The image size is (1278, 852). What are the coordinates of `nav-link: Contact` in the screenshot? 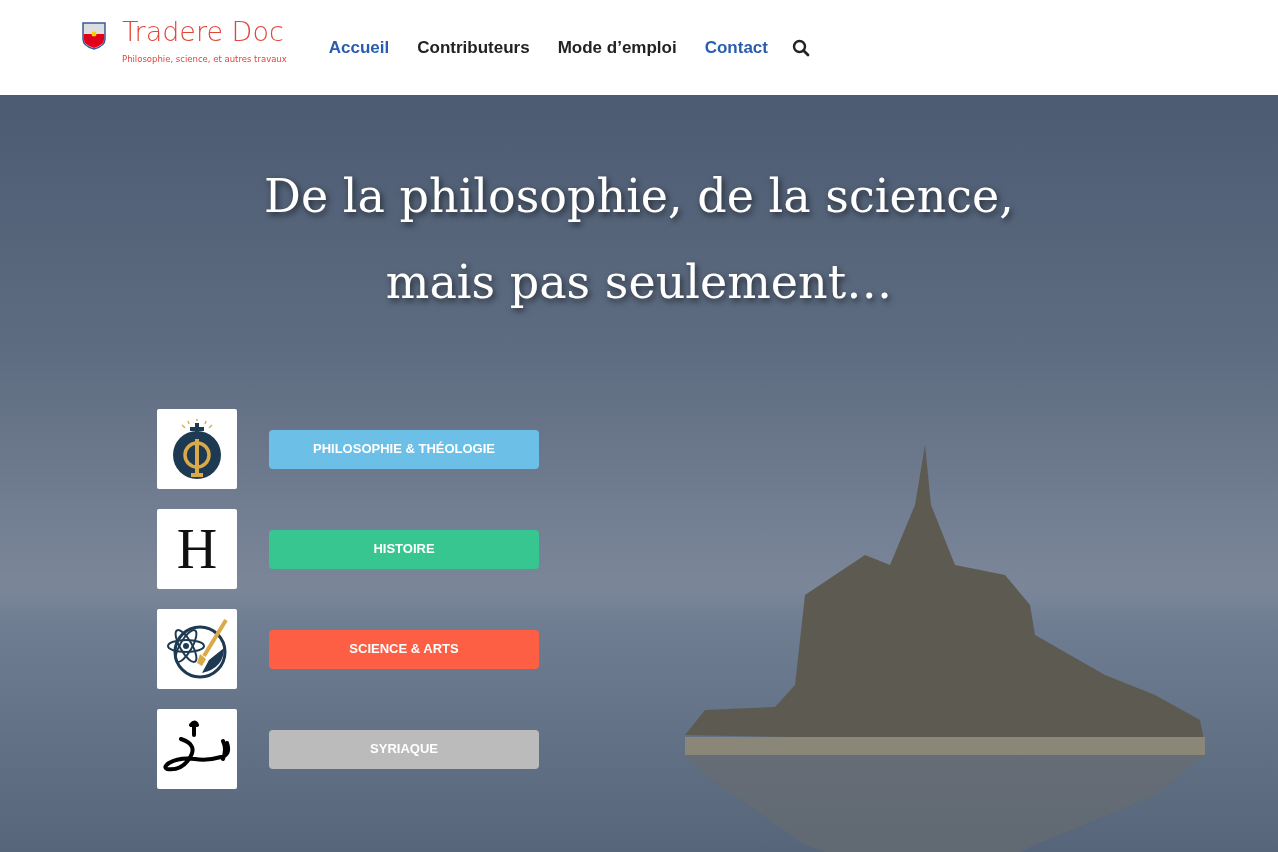 It's located at (736, 47).